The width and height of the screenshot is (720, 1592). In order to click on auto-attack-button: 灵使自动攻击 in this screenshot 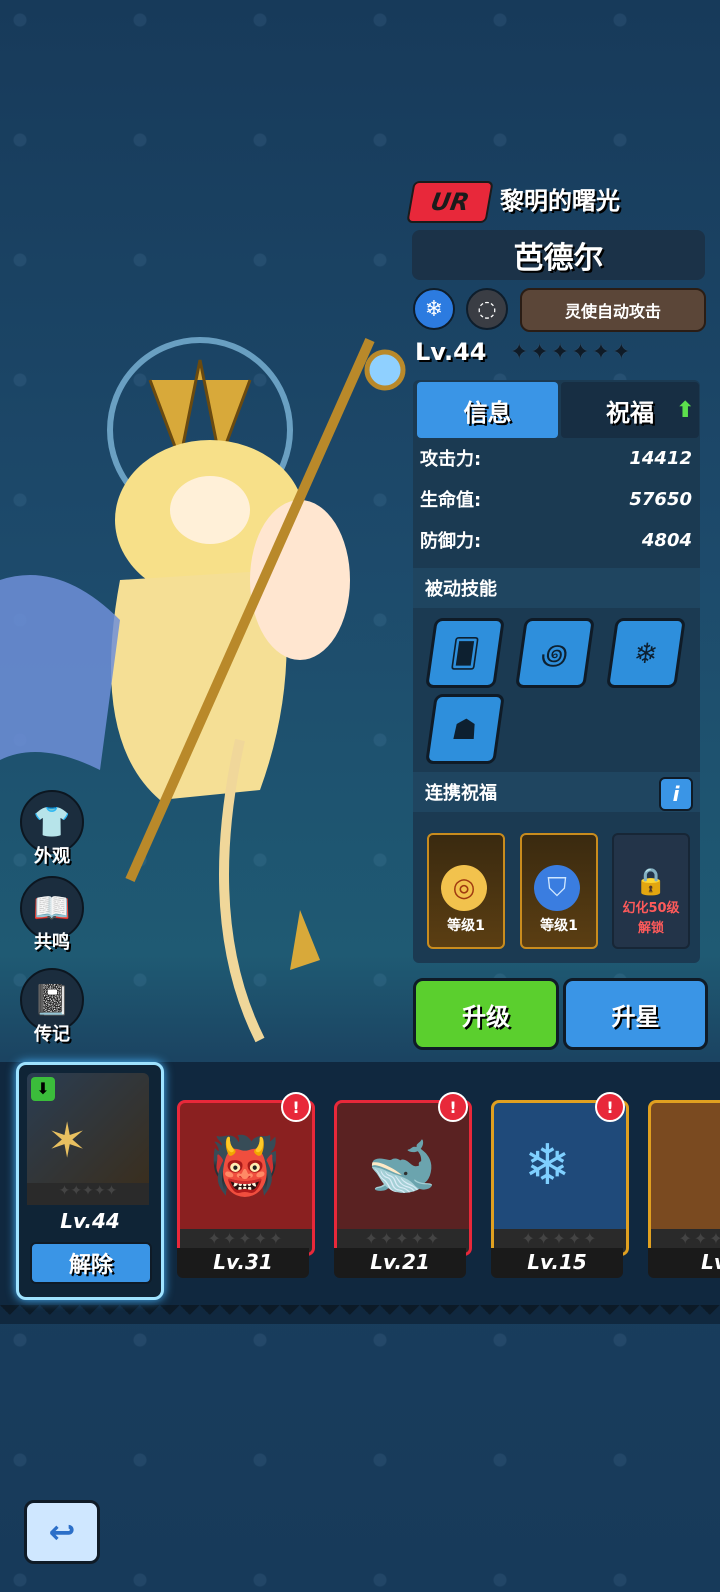, I will do `click(613, 310)`.